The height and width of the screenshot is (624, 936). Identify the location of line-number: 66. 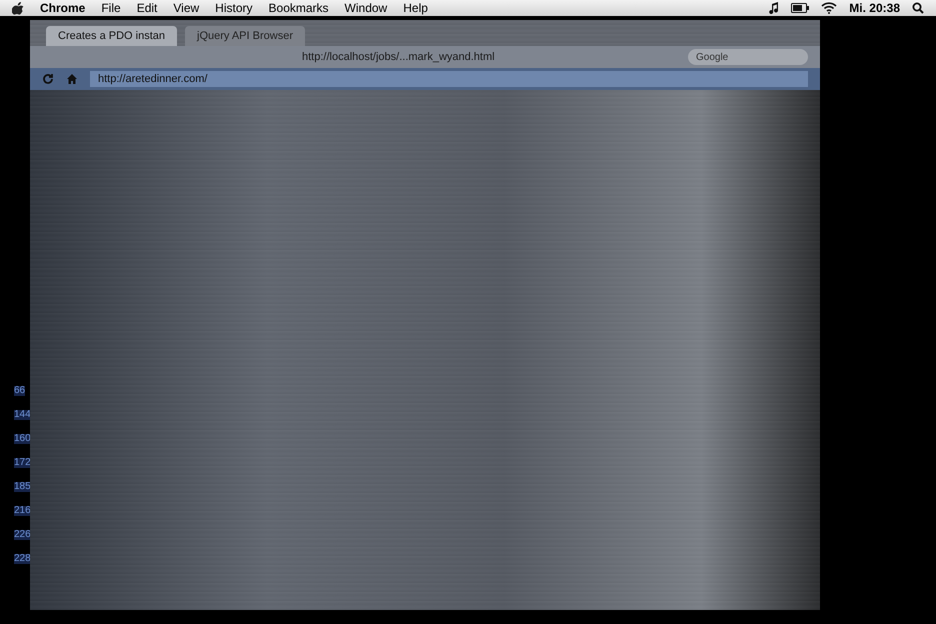
(20, 391).